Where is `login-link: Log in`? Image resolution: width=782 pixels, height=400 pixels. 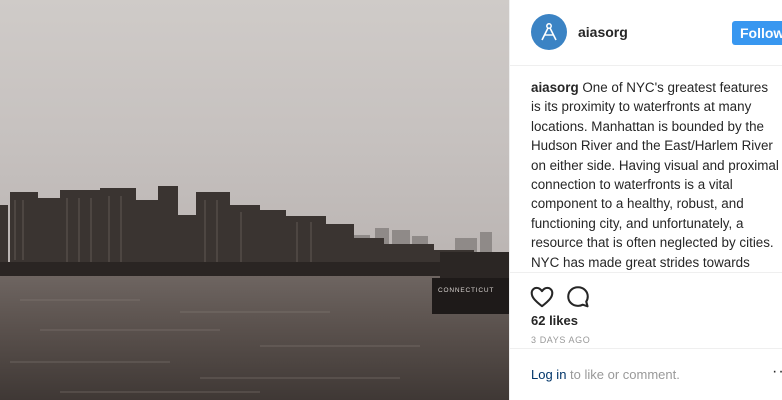 login-link: Log in is located at coordinates (548, 374).